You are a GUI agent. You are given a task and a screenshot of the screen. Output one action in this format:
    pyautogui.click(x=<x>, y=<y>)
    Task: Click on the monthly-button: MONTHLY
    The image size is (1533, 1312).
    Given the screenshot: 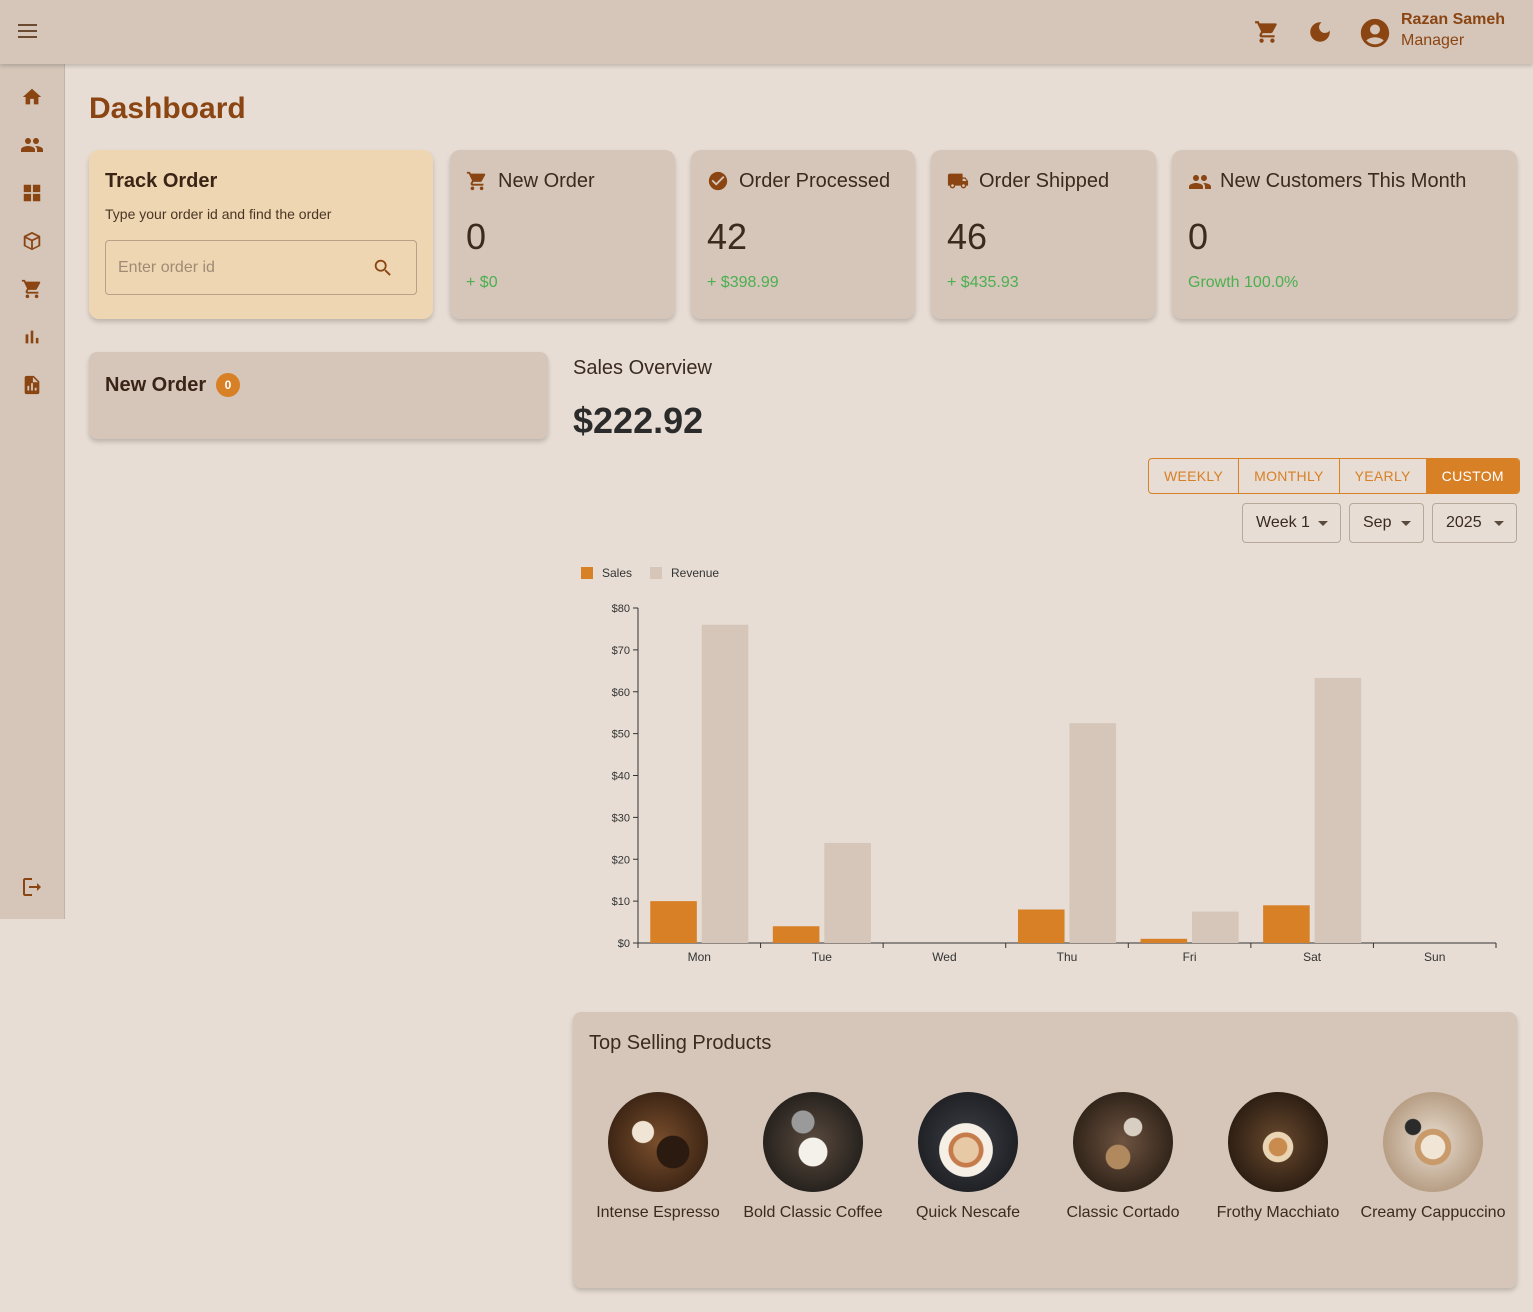 What is the action you would take?
    pyautogui.click(x=1289, y=476)
    